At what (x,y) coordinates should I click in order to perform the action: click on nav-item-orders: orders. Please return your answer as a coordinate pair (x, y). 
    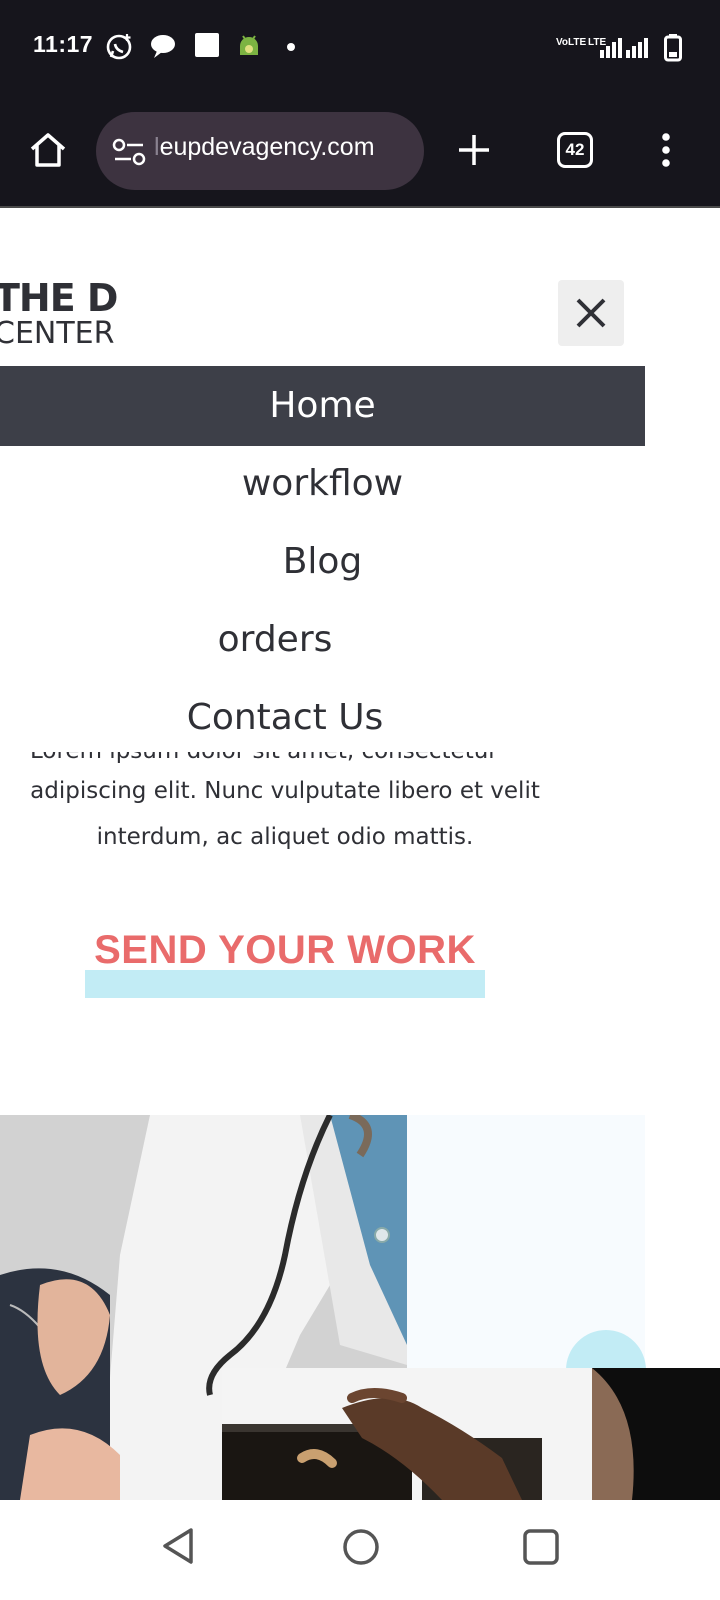
    Looking at the image, I should click on (275, 640).